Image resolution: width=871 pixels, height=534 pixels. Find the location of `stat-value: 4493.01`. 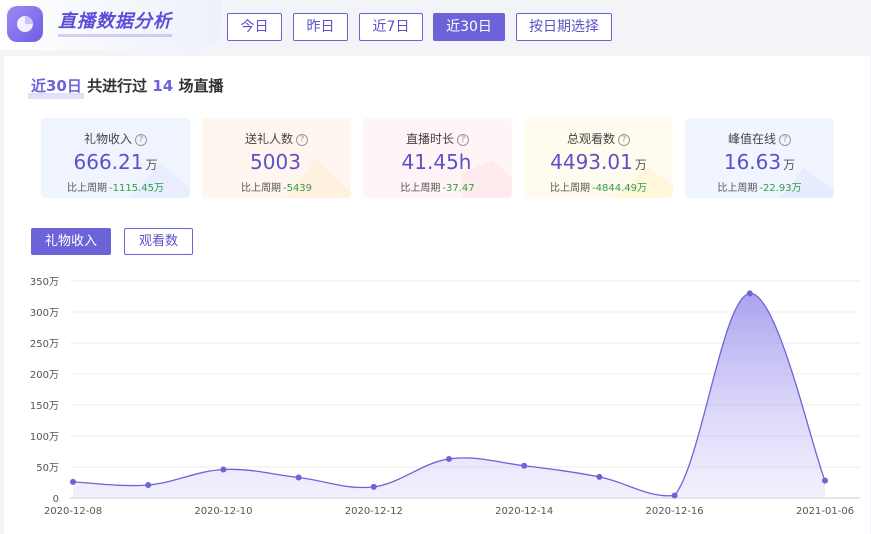

stat-value: 4493.01 is located at coordinates (591, 162).